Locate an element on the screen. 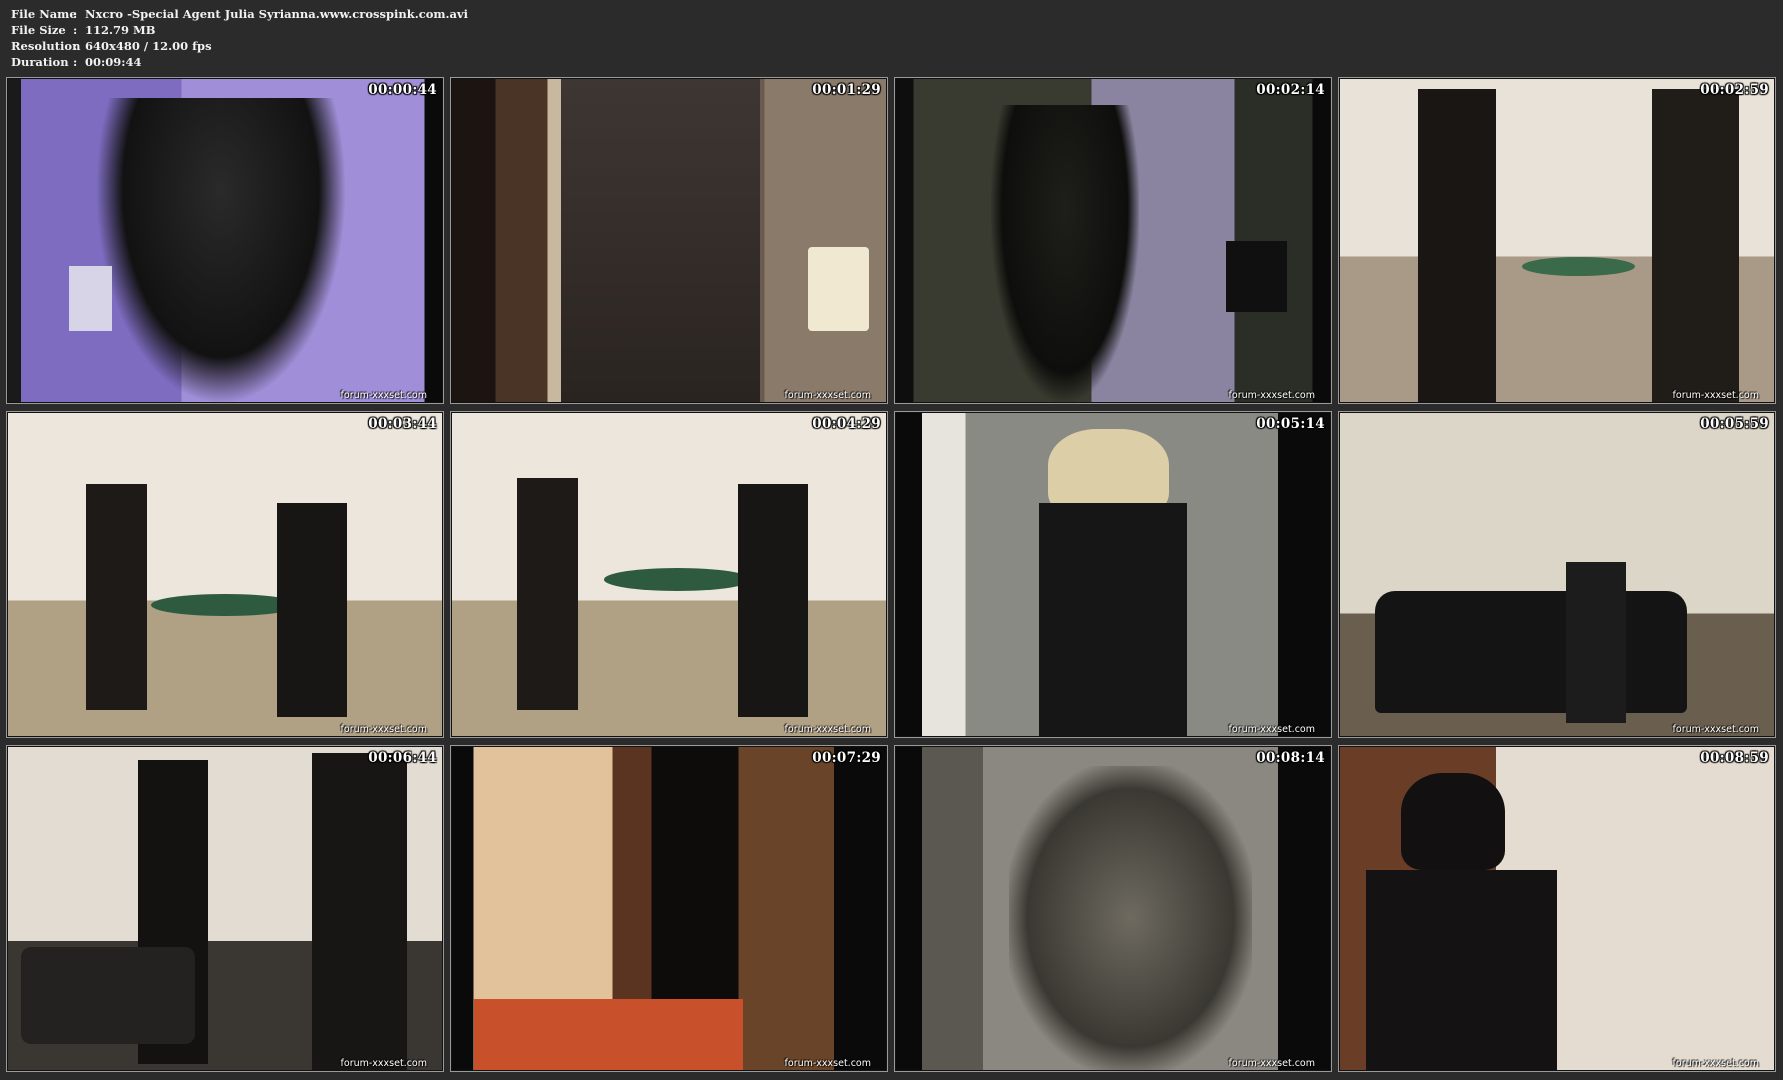  thumbnail-6: 00:04:29 forum-xxxset.com is located at coordinates (669, 574).